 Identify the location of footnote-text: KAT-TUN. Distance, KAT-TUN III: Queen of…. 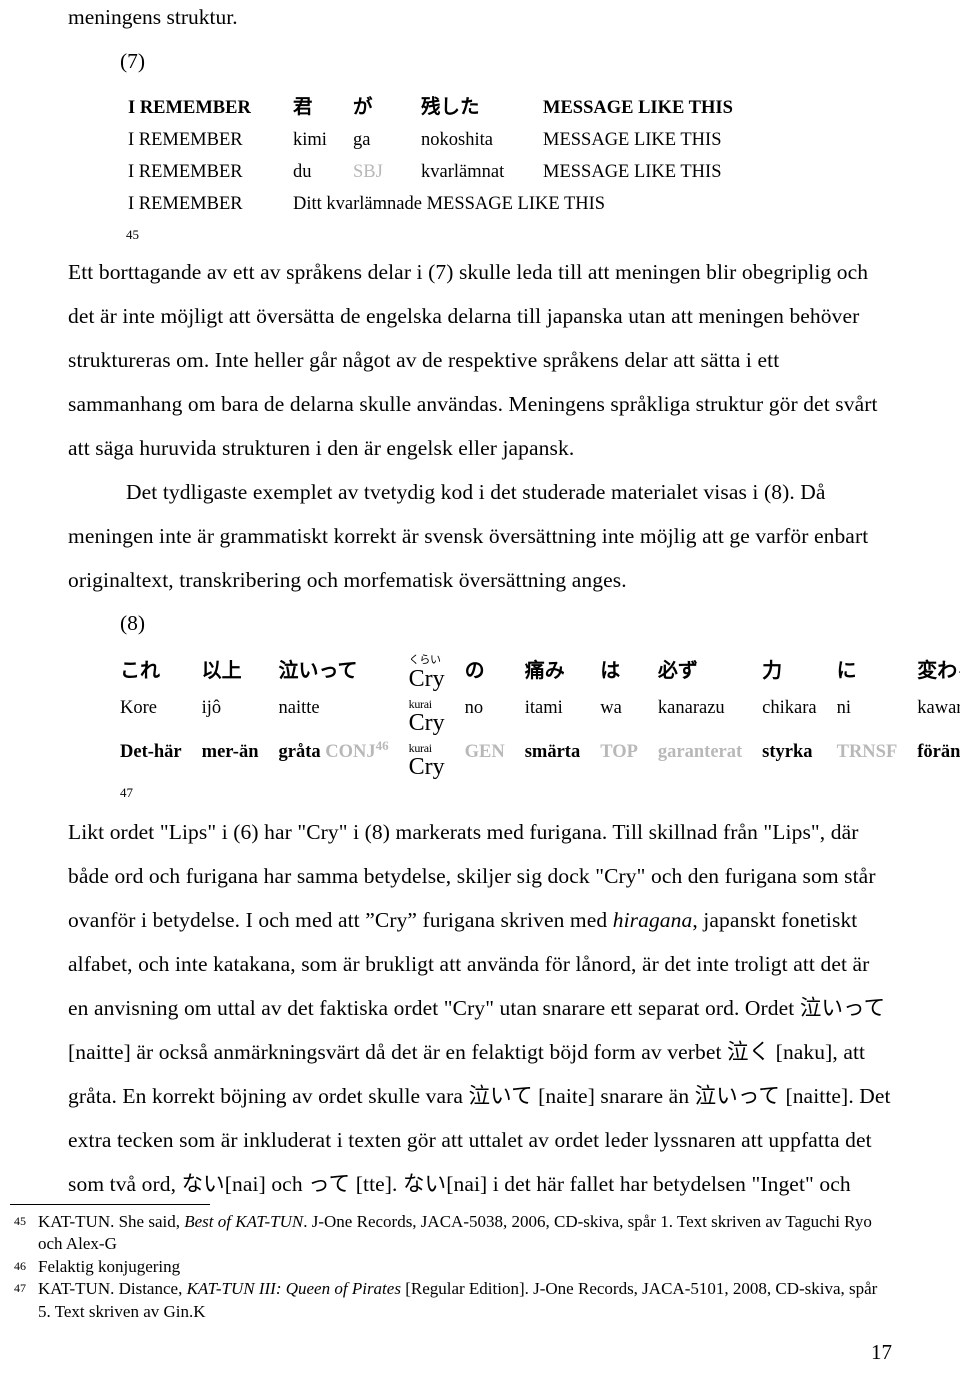
(465, 1300).